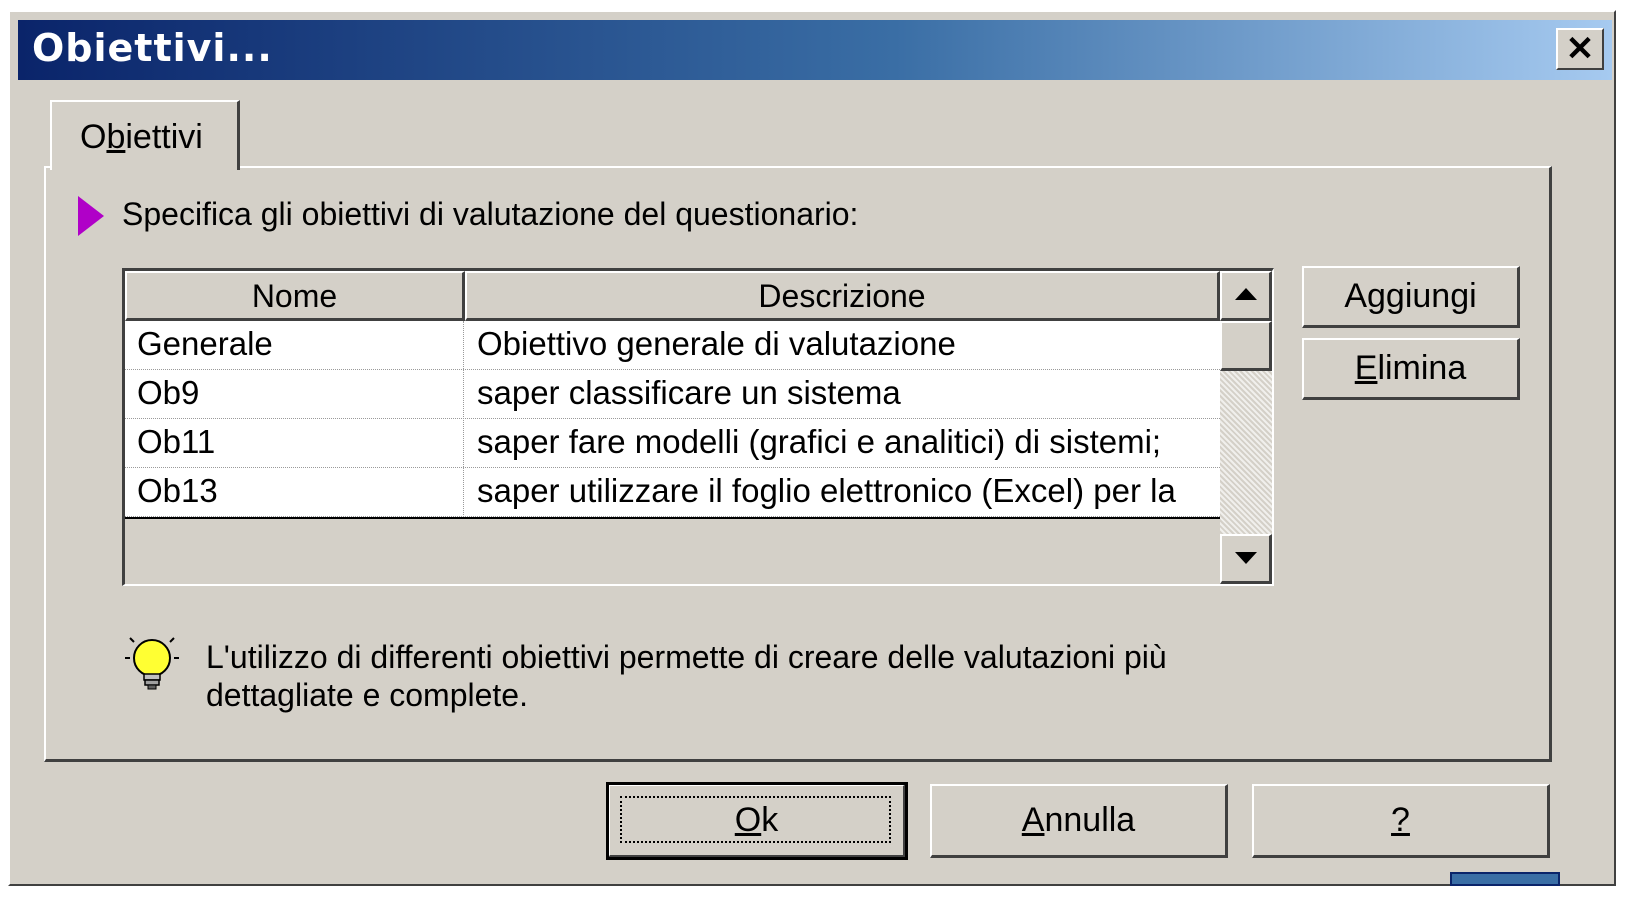  Describe the element at coordinates (91, 216) in the screenshot. I see `instruction-arrow-icon` at that location.